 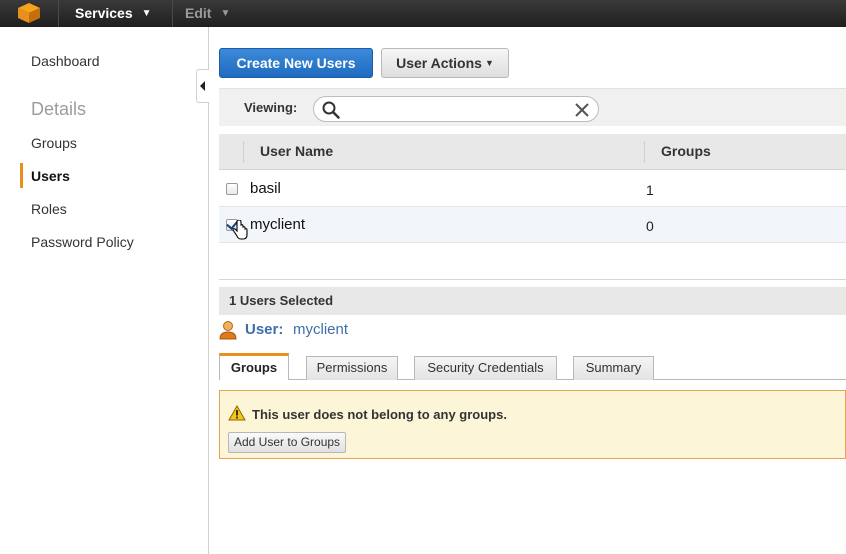 What do you see at coordinates (21, 175) in the screenshot?
I see `active-indicator` at bounding box center [21, 175].